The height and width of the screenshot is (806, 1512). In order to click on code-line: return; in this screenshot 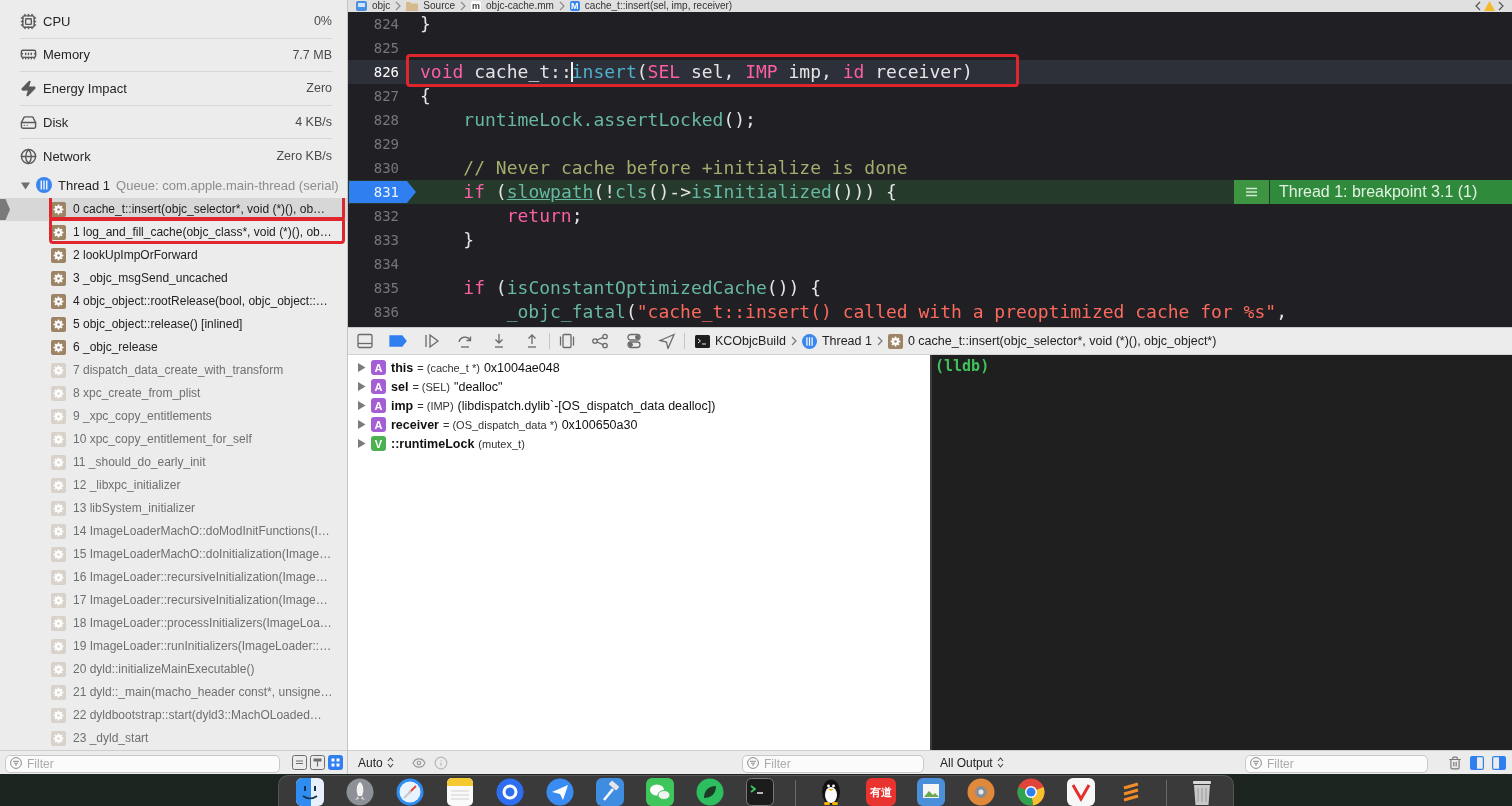, I will do `click(544, 215)`.